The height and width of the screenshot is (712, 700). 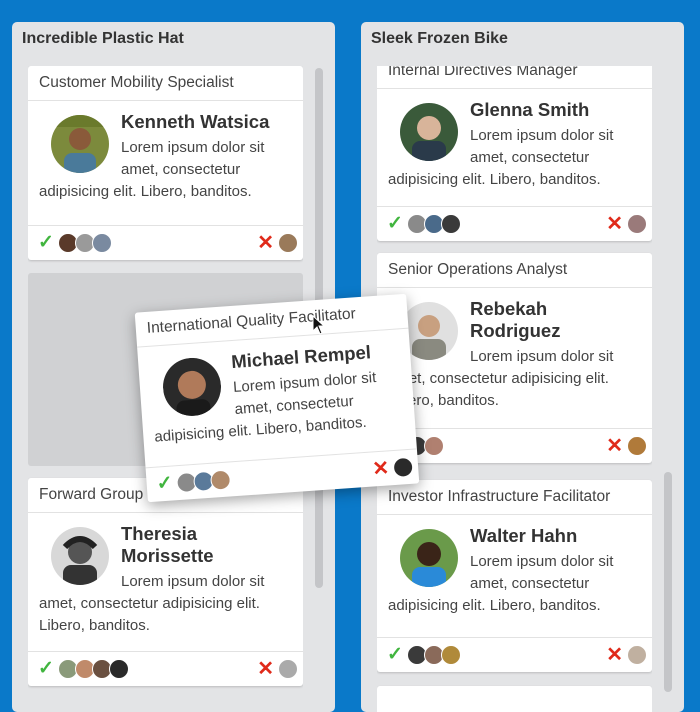 What do you see at coordinates (509, 308) in the screenshot?
I see `person-name-line: Rebekah` at bounding box center [509, 308].